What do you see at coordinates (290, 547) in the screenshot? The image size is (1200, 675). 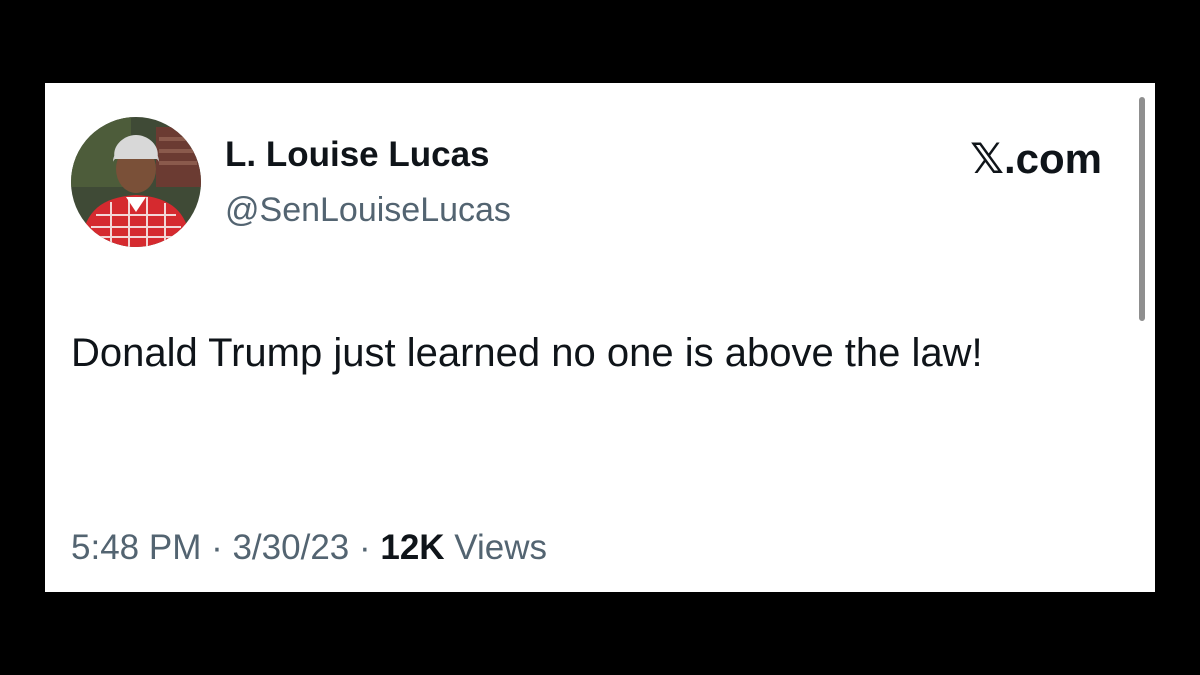 I see `tweet-date: 3/30/23` at bounding box center [290, 547].